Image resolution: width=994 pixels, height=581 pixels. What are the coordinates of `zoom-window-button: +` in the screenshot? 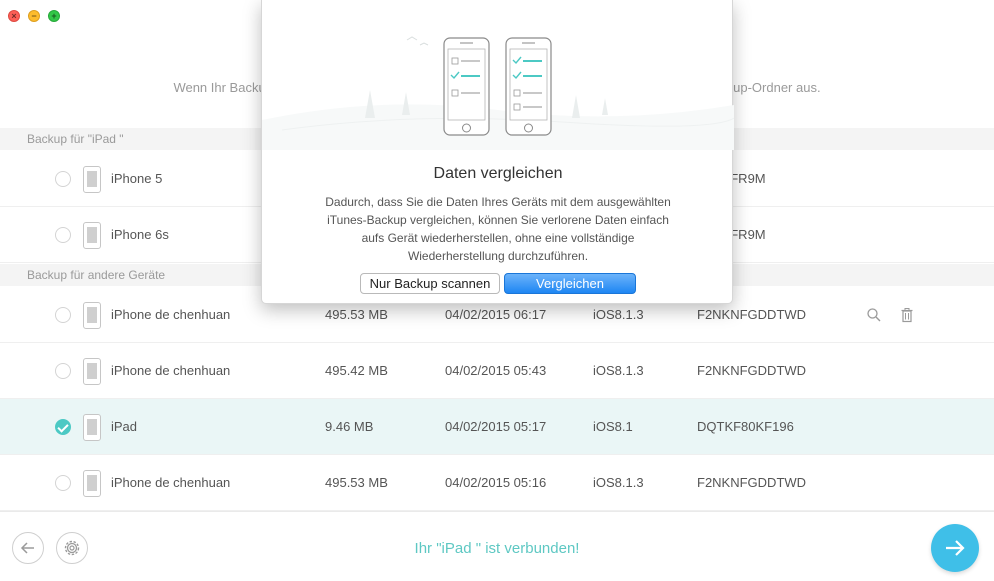 It's located at (54, 16).